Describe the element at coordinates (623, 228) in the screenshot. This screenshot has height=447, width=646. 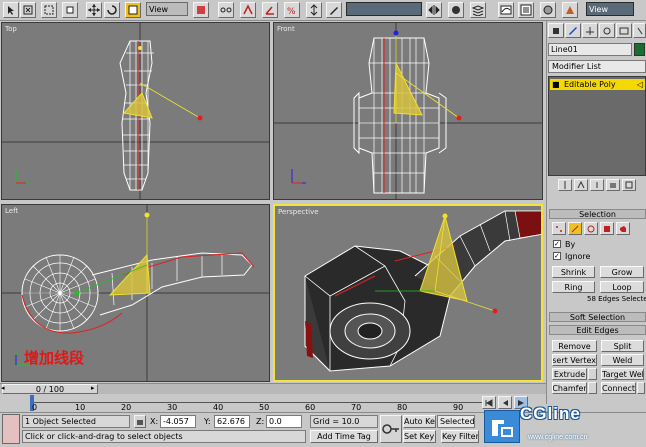
I see `element-level-icon` at that location.